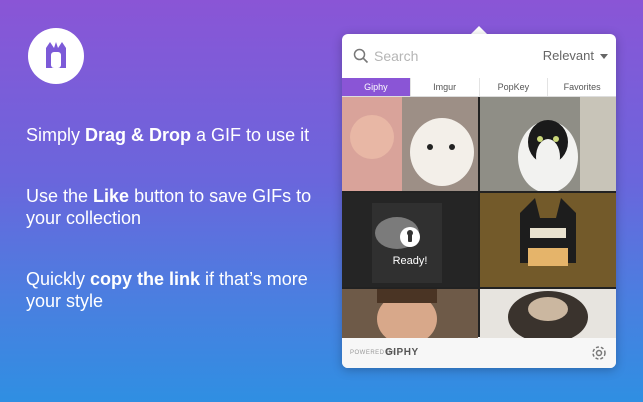 The image size is (643, 402). I want to click on feature-highlight: copy the link, so click(145, 279).